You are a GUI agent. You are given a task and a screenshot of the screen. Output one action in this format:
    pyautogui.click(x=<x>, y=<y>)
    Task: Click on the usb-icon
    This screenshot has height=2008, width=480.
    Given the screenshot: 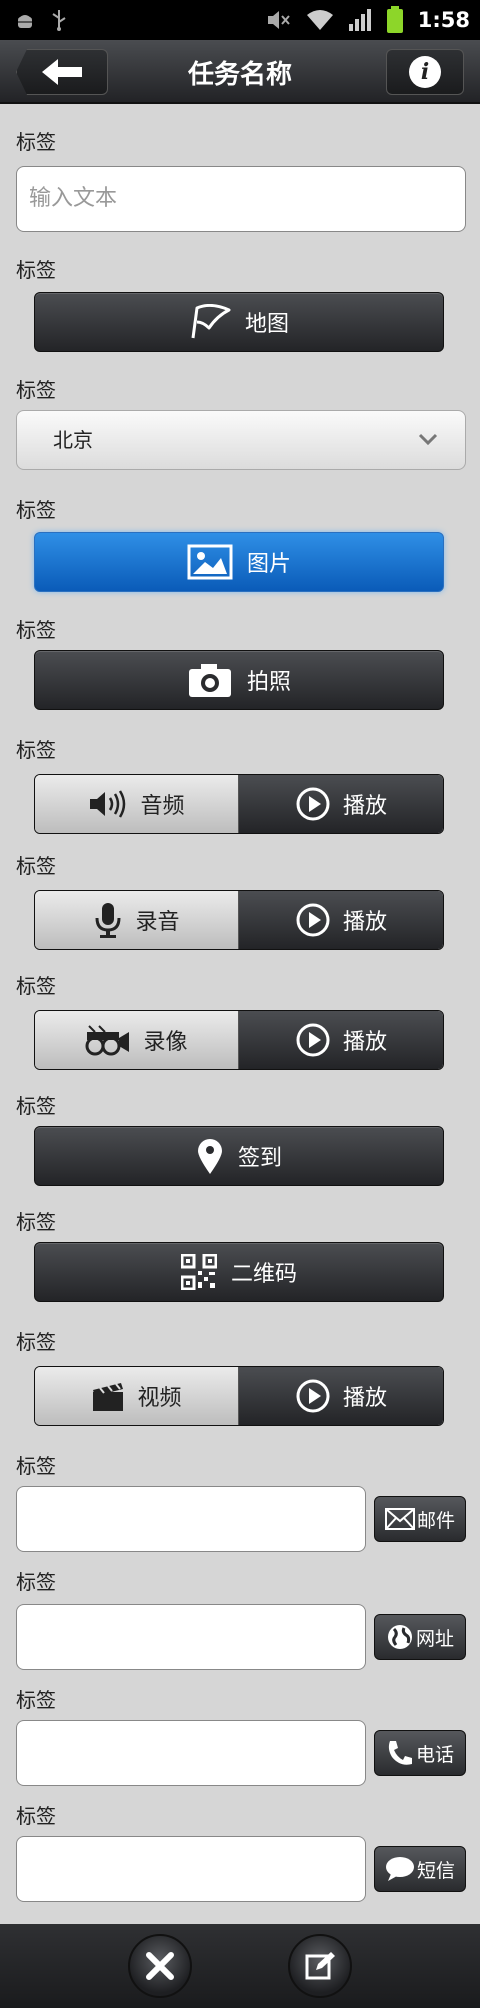 What is the action you would take?
    pyautogui.click(x=59, y=20)
    